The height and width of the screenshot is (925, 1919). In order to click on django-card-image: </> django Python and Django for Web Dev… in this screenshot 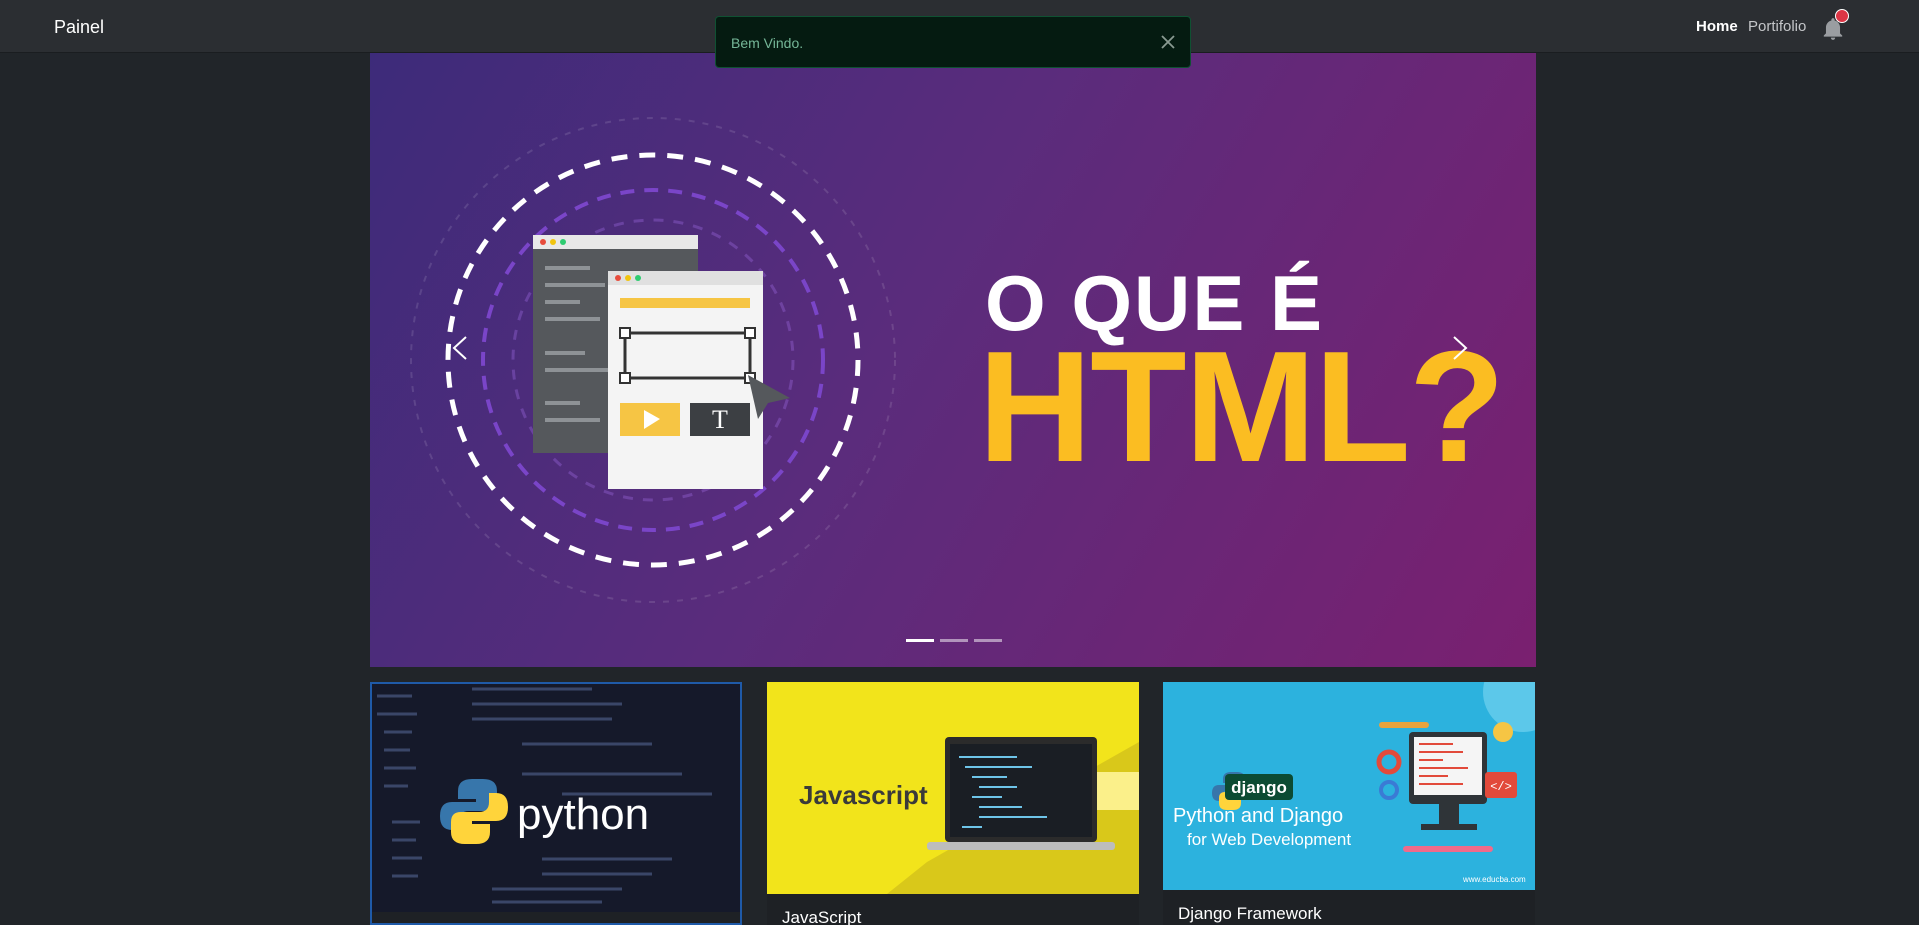, I will do `click(1349, 786)`.